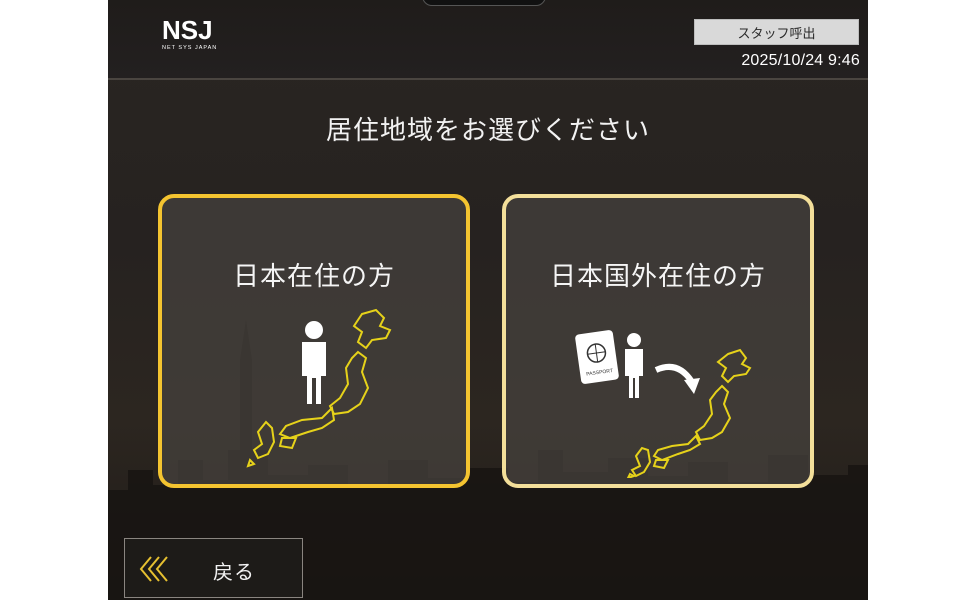  What do you see at coordinates (484, 3) in the screenshot?
I see `top-notch` at bounding box center [484, 3].